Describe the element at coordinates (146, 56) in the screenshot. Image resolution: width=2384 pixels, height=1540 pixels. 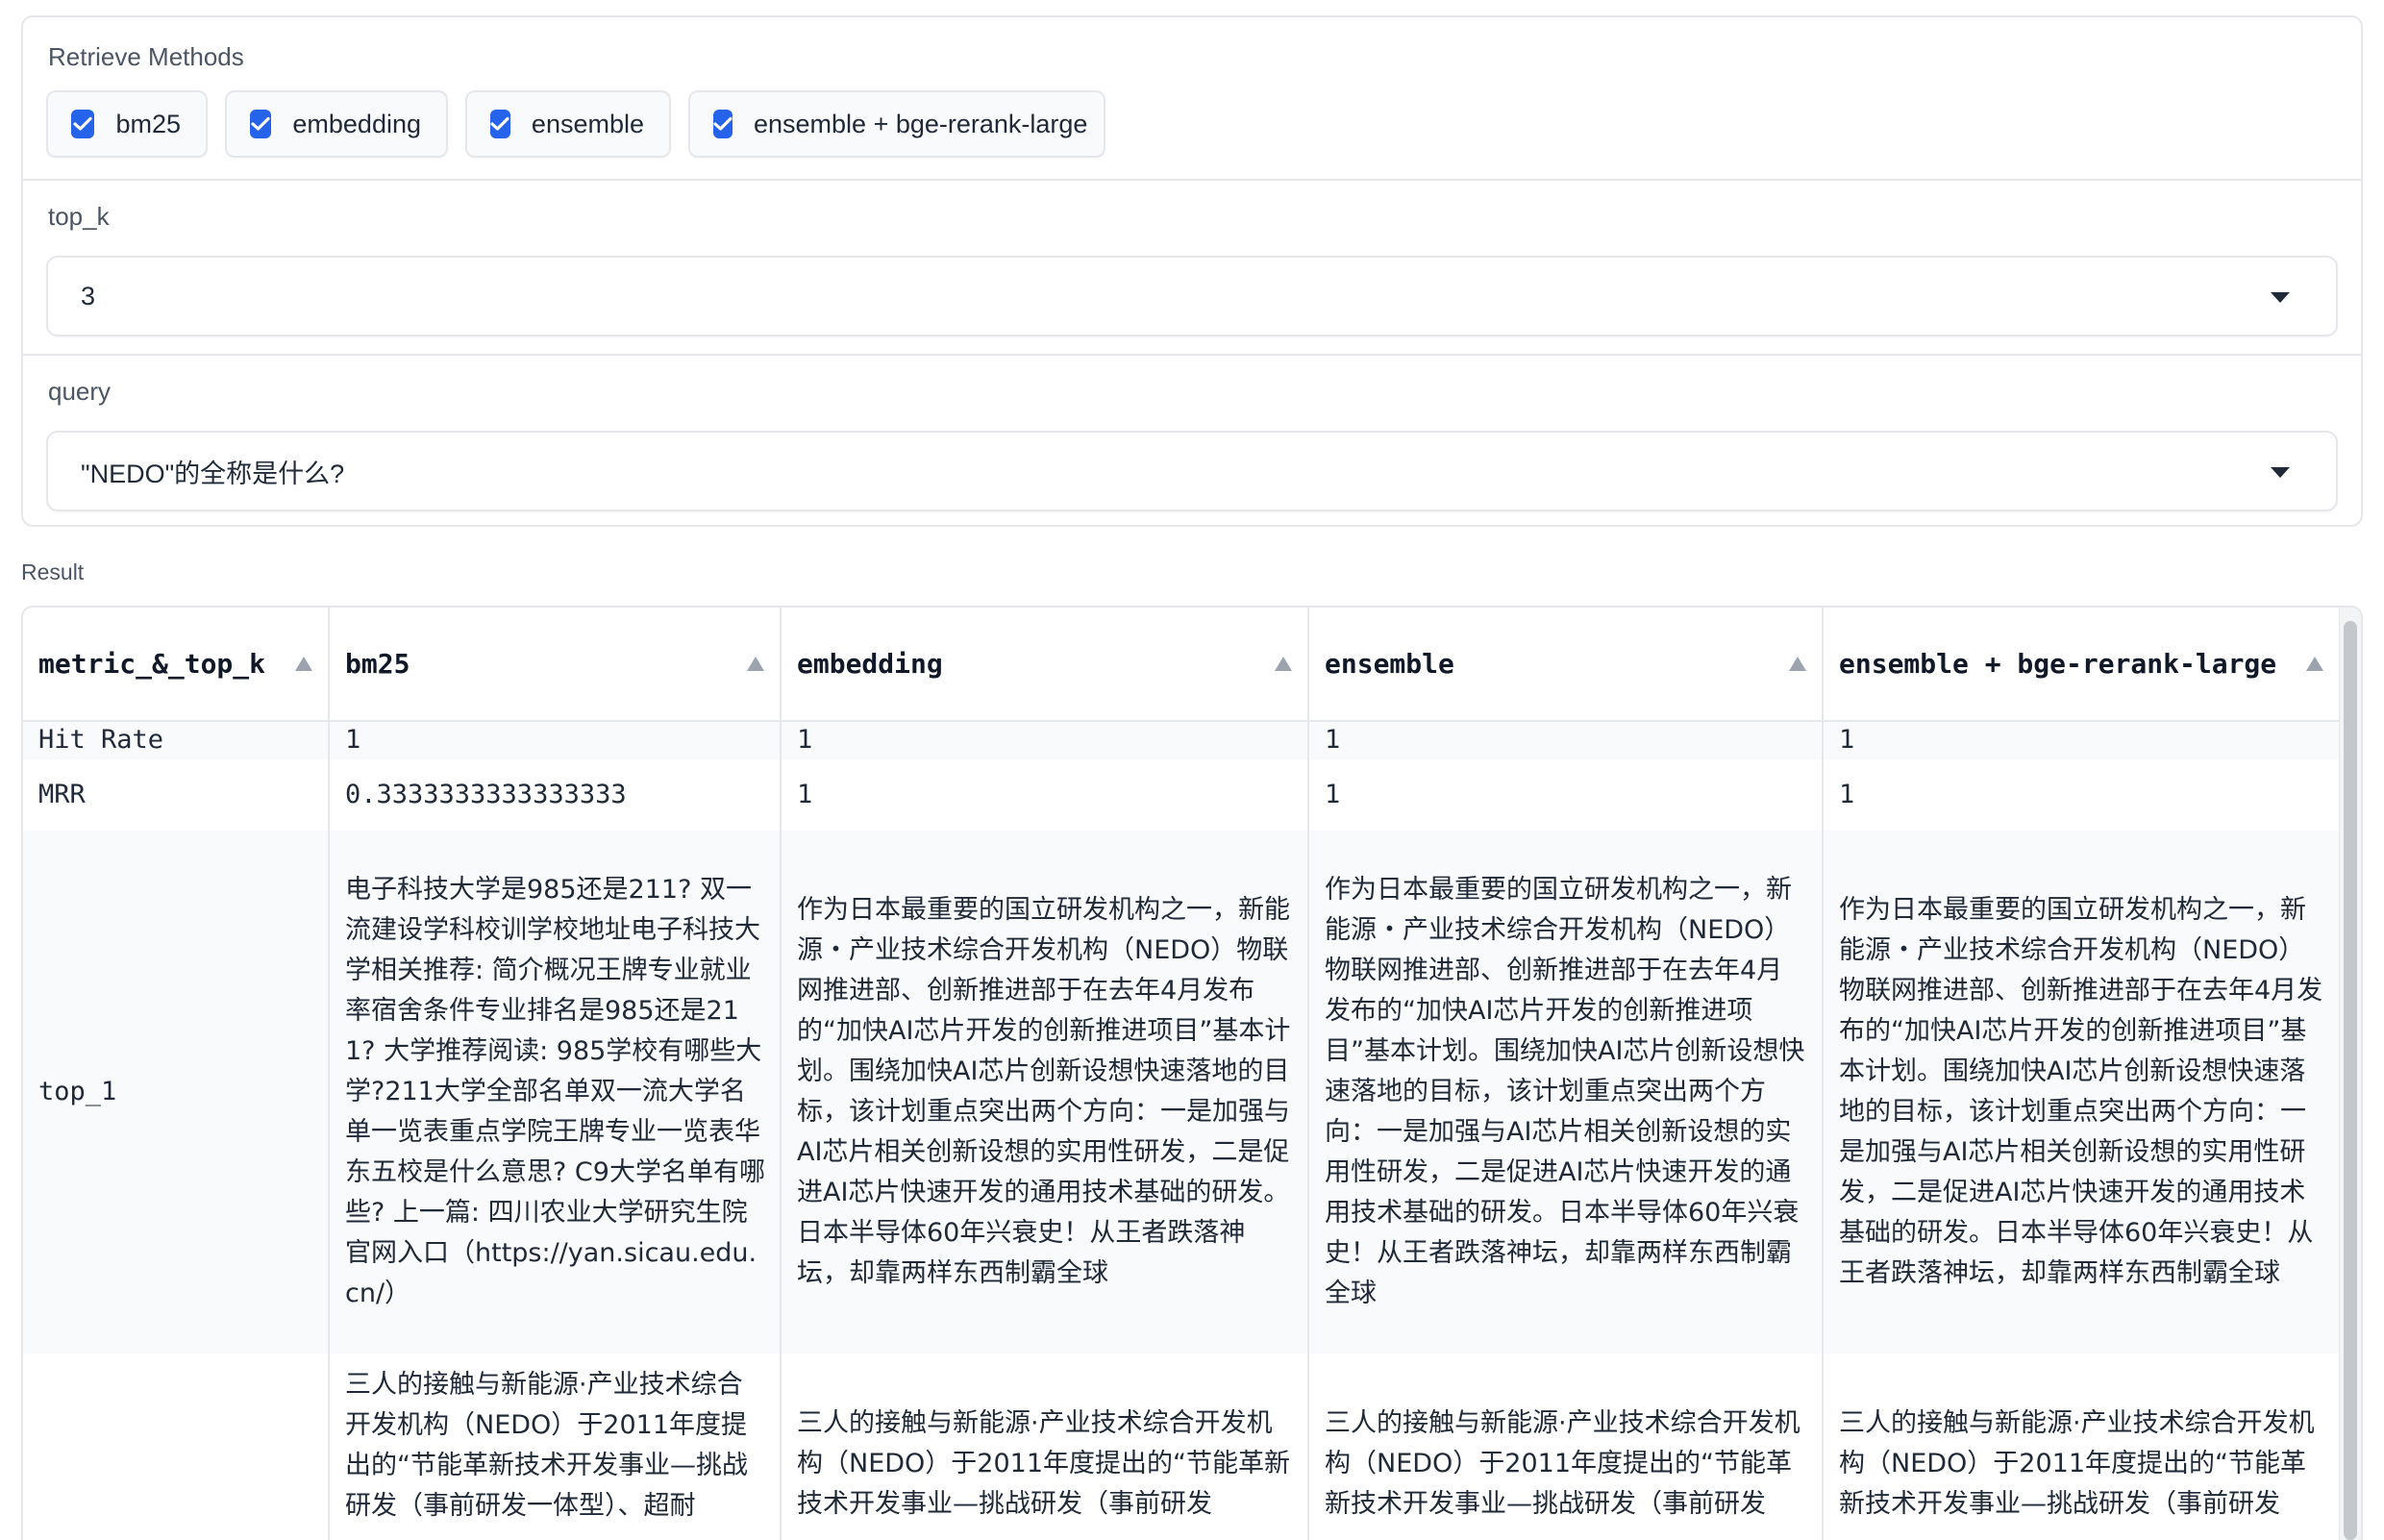
I see `retrieve-methods-label: Retrieve Methods` at that location.